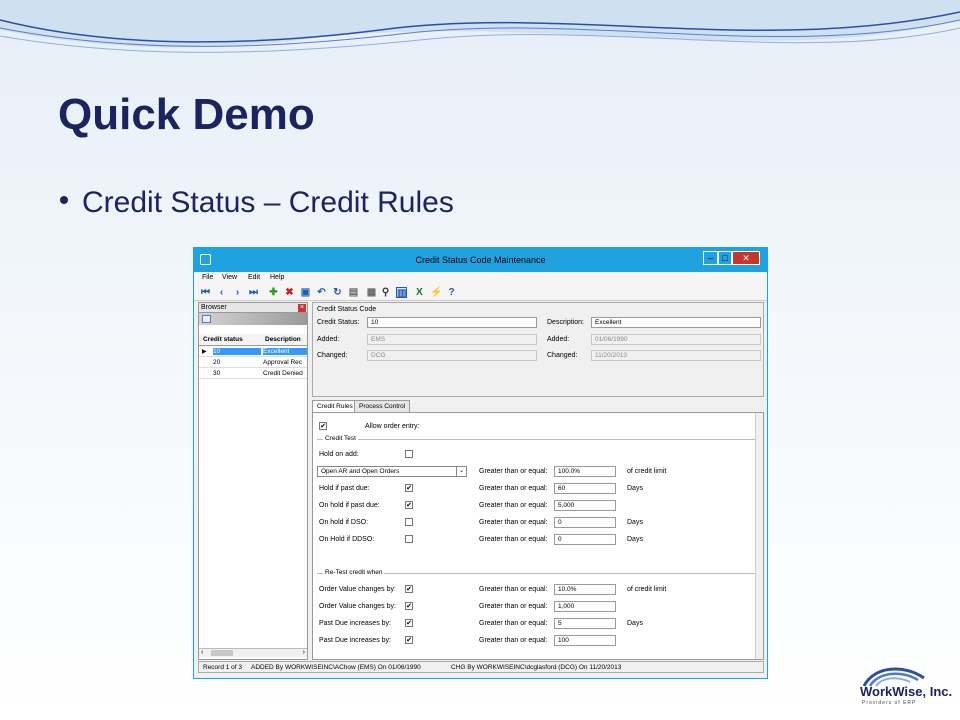  What do you see at coordinates (353, 292) in the screenshot?
I see `document-icon: ▤` at bounding box center [353, 292].